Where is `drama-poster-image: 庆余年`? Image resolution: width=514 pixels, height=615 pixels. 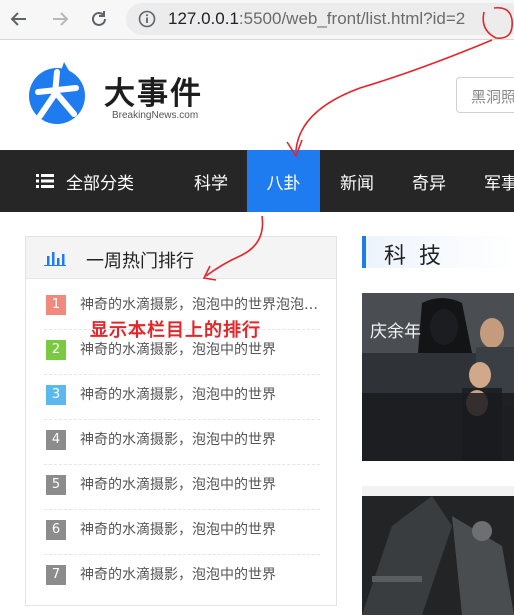
drama-poster-image: 庆余年 is located at coordinates (438, 377).